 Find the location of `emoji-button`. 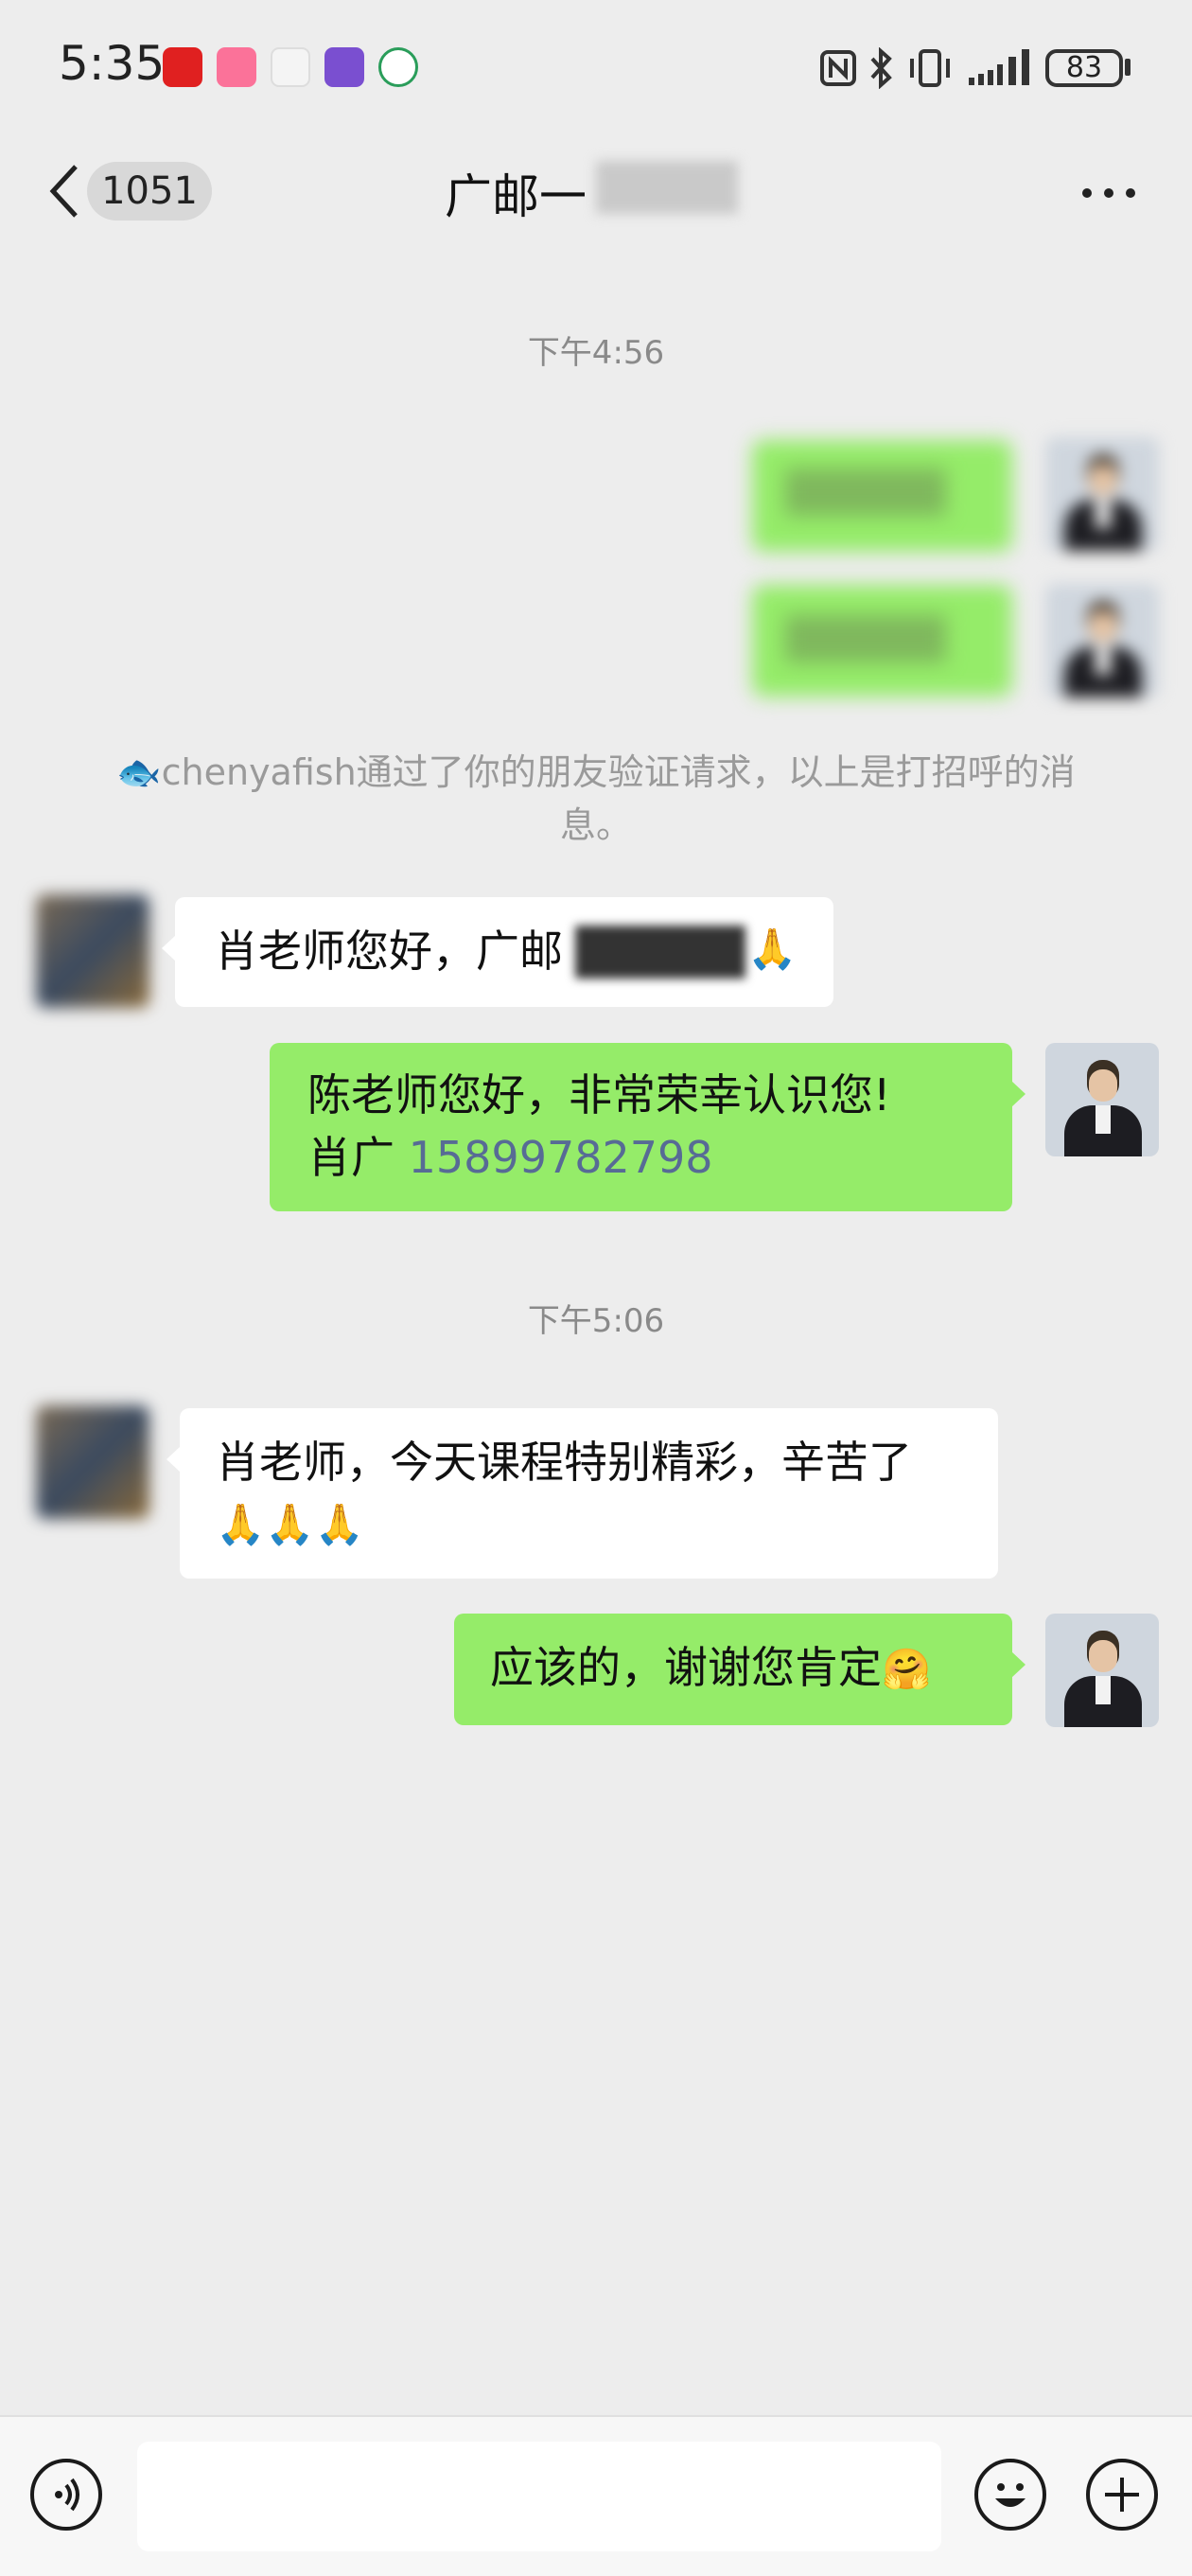

emoji-button is located at coordinates (1010, 2495).